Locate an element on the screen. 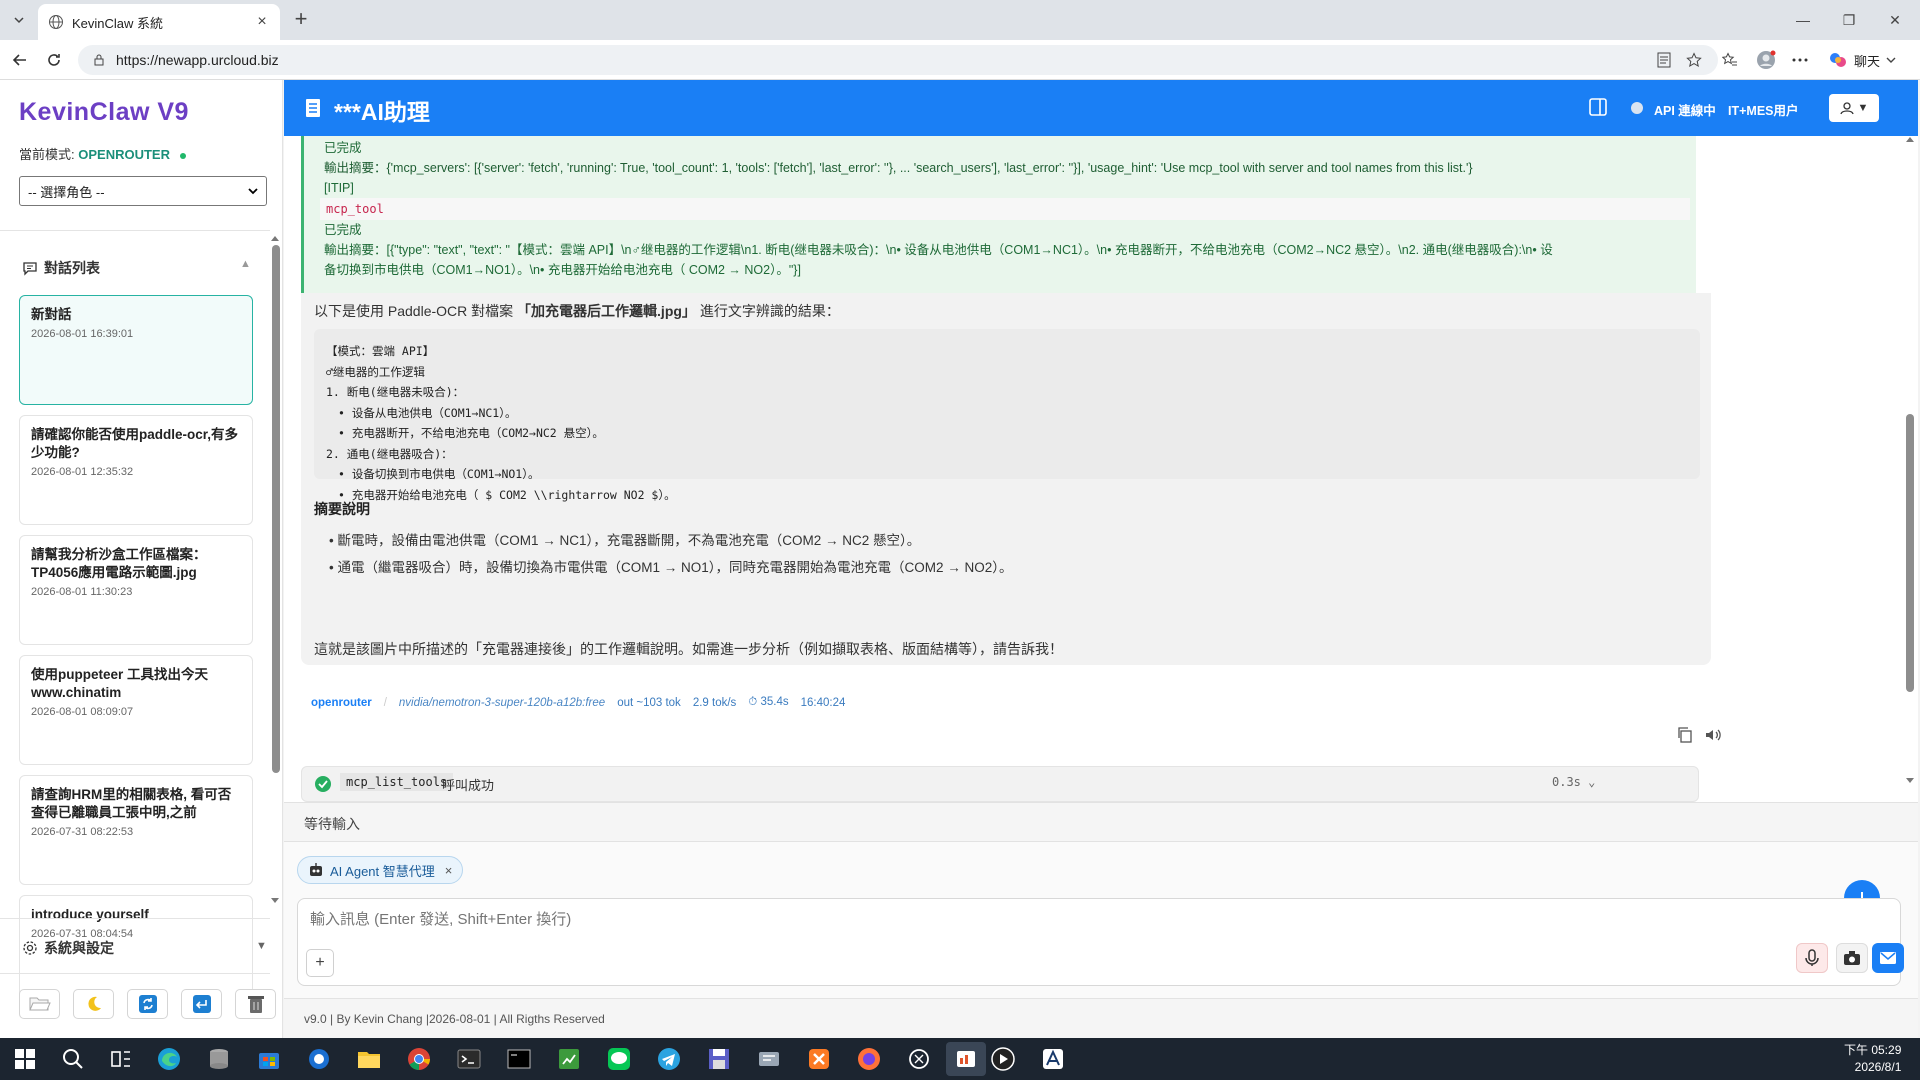  xampp-icon is located at coordinates (819, 1059).